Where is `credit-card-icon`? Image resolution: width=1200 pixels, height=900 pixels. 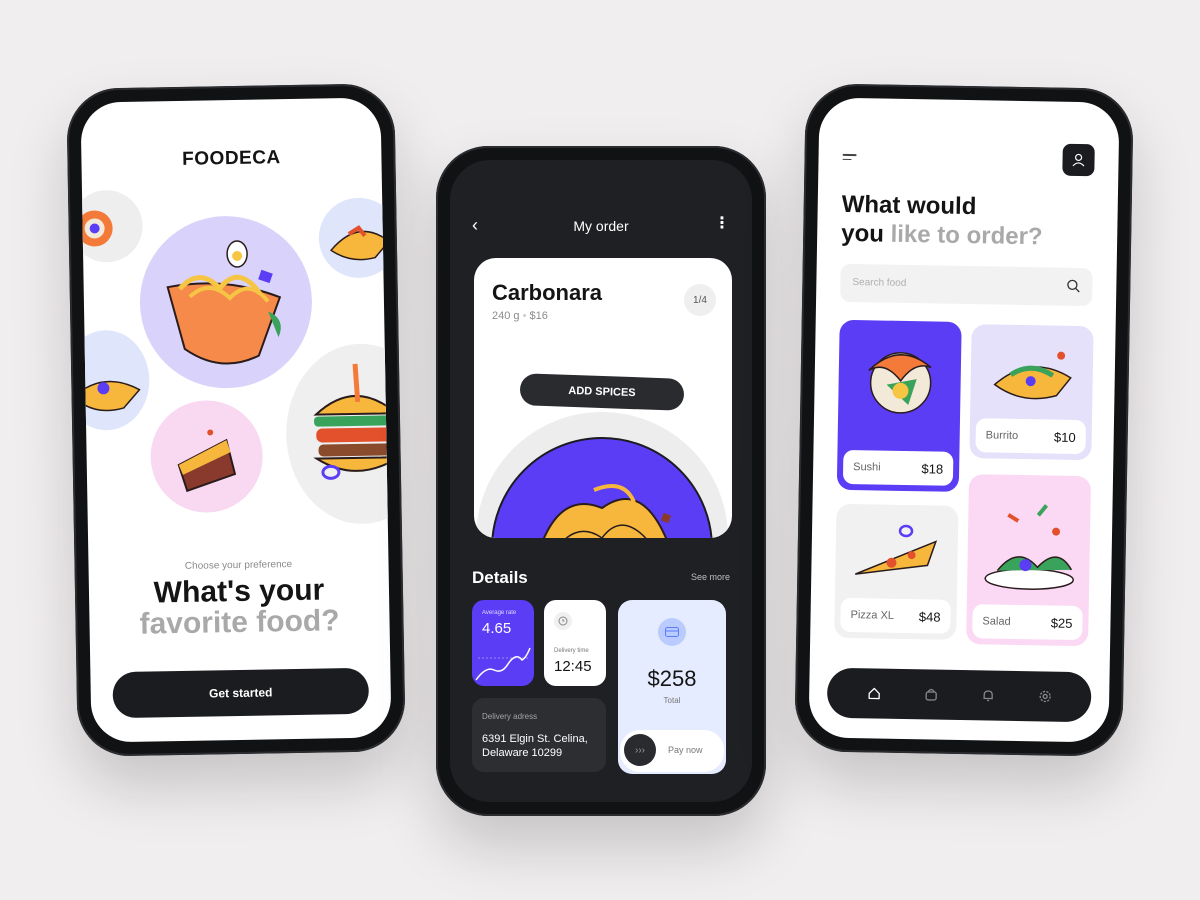 credit-card-icon is located at coordinates (672, 632).